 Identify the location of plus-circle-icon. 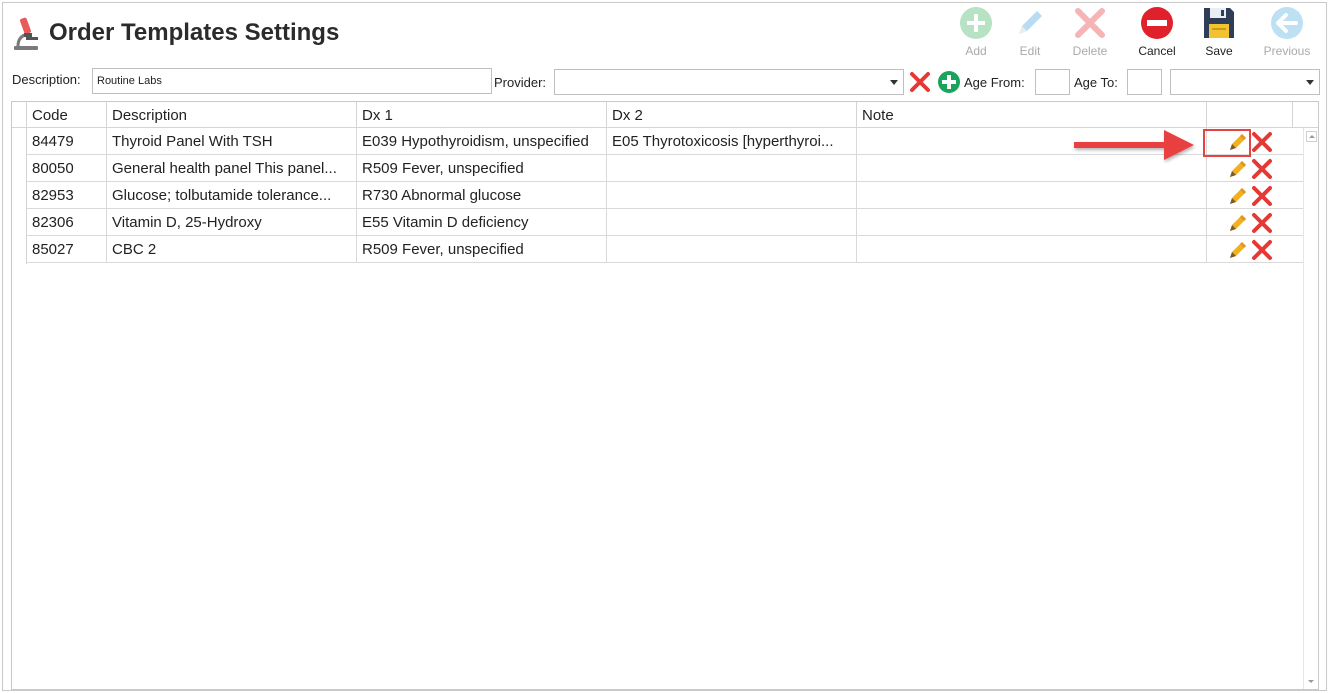
(949, 82).